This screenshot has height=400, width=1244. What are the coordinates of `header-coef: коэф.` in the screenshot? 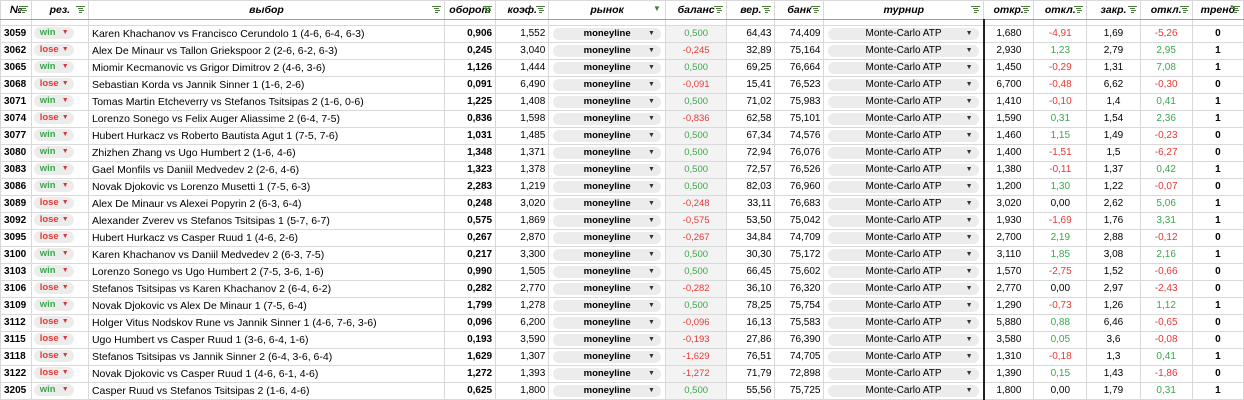 It's located at (522, 10).